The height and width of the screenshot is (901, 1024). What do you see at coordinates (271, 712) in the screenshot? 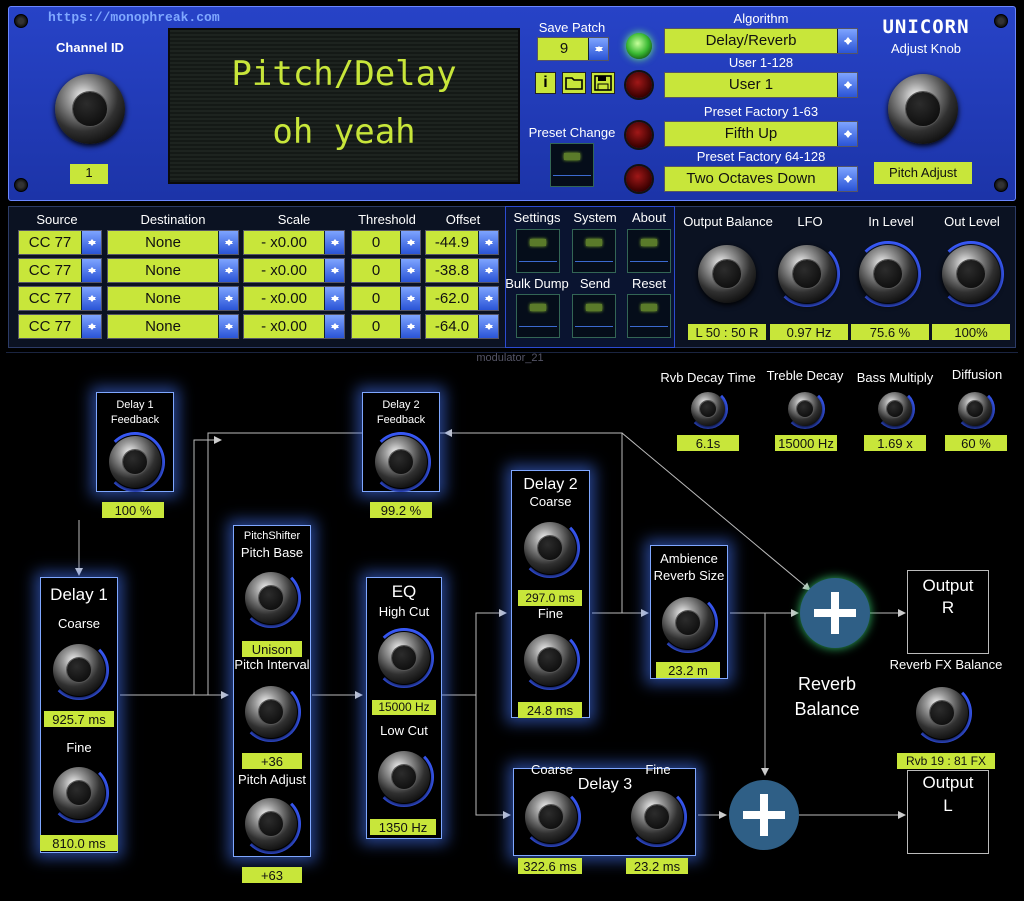
I see `pitch-interval-knob` at bounding box center [271, 712].